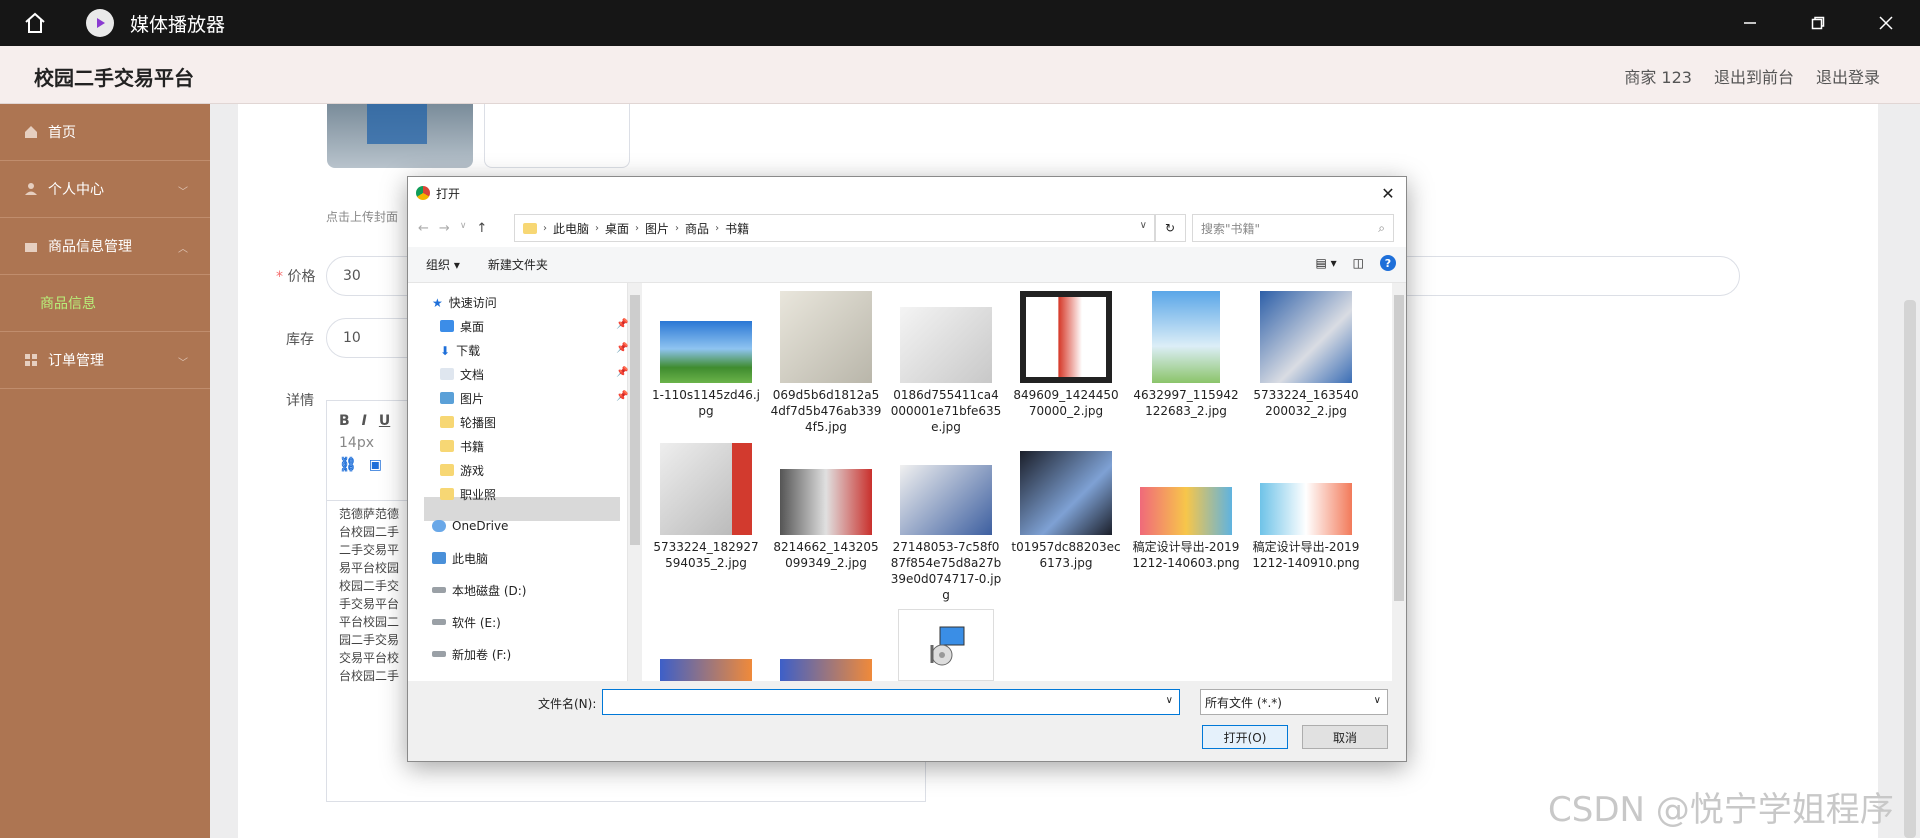 Image resolution: width=1920 pixels, height=838 pixels. What do you see at coordinates (31, 189) in the screenshot?
I see `user-icon` at bounding box center [31, 189].